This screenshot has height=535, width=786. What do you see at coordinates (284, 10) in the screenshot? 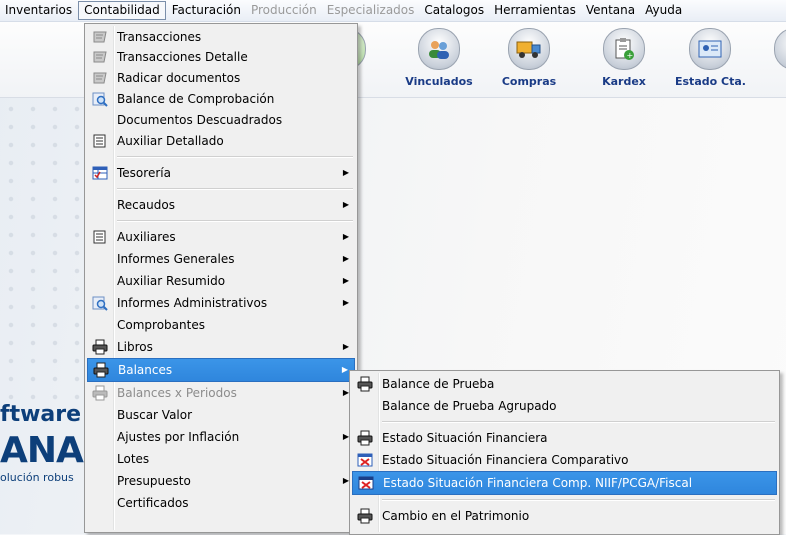
I see `menu-produccion: Producción` at bounding box center [284, 10].